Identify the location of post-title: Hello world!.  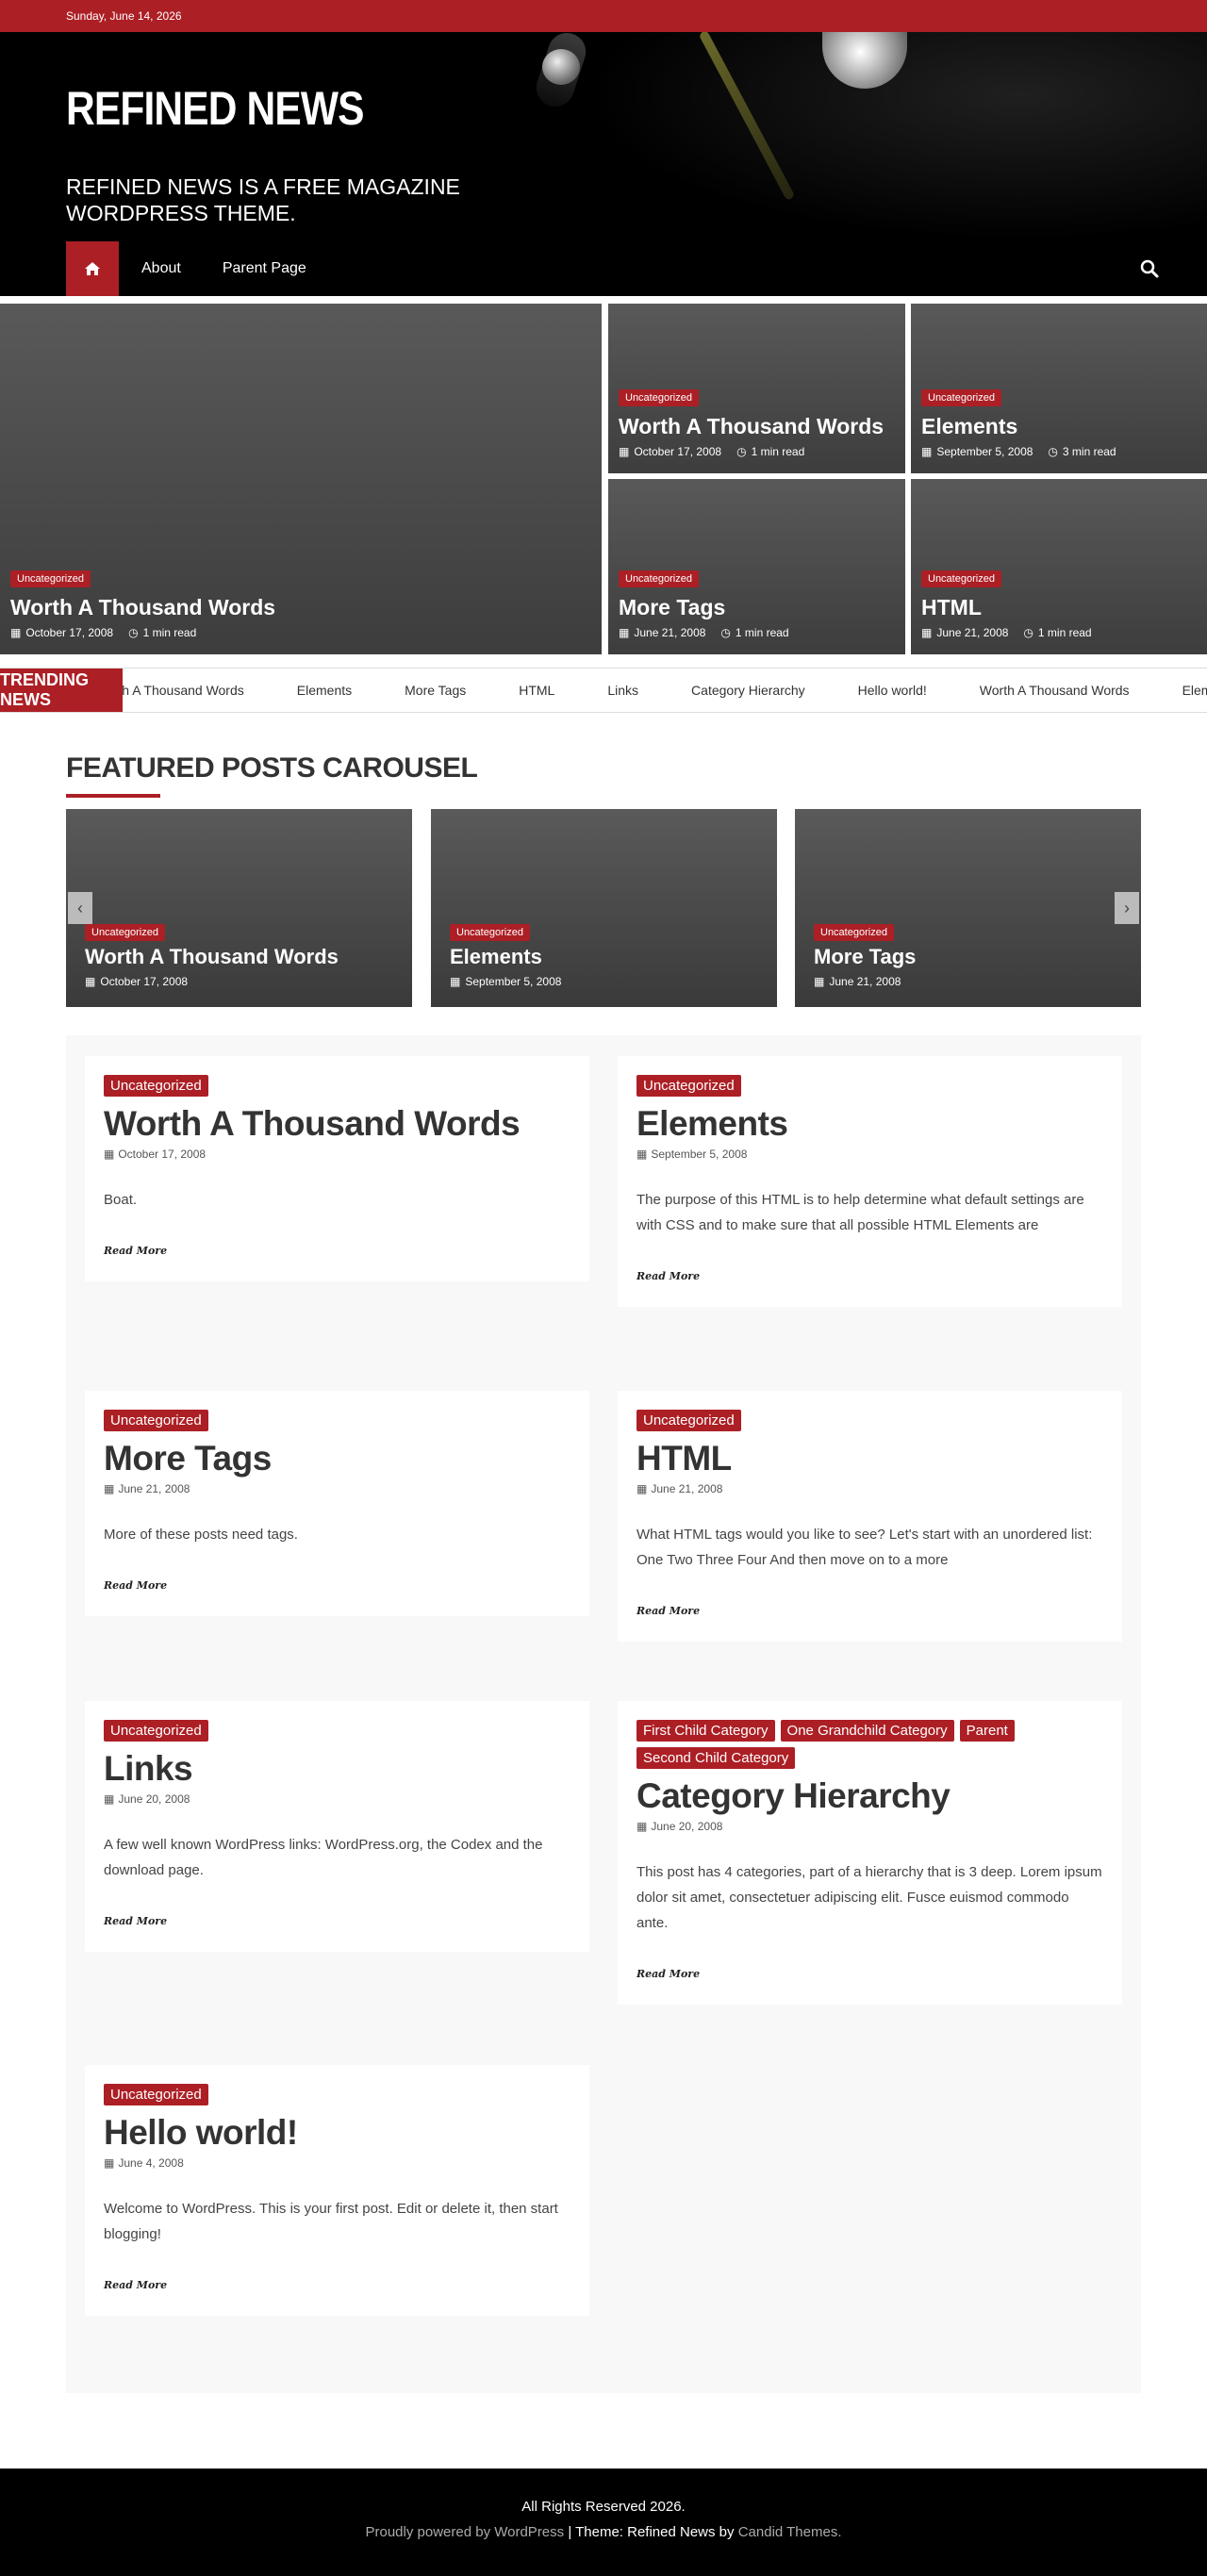
(337, 2133).